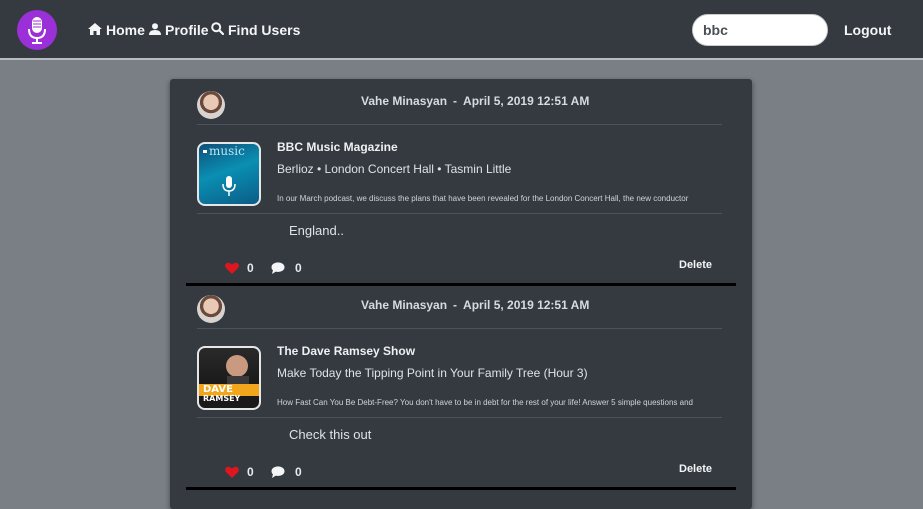 Image resolution: width=923 pixels, height=509 pixels. What do you see at coordinates (330, 434) in the screenshot?
I see `post-text: Check this out` at bounding box center [330, 434].